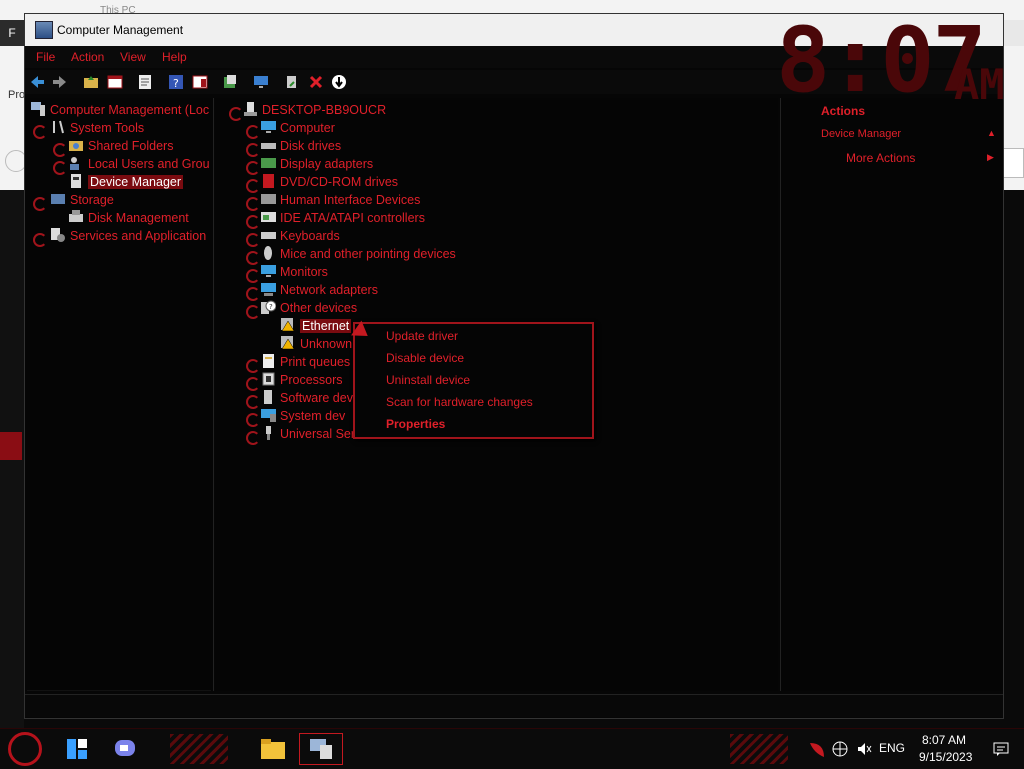 The height and width of the screenshot is (769, 1024). I want to click on collapse-up-icon: ▲, so click(991, 133).